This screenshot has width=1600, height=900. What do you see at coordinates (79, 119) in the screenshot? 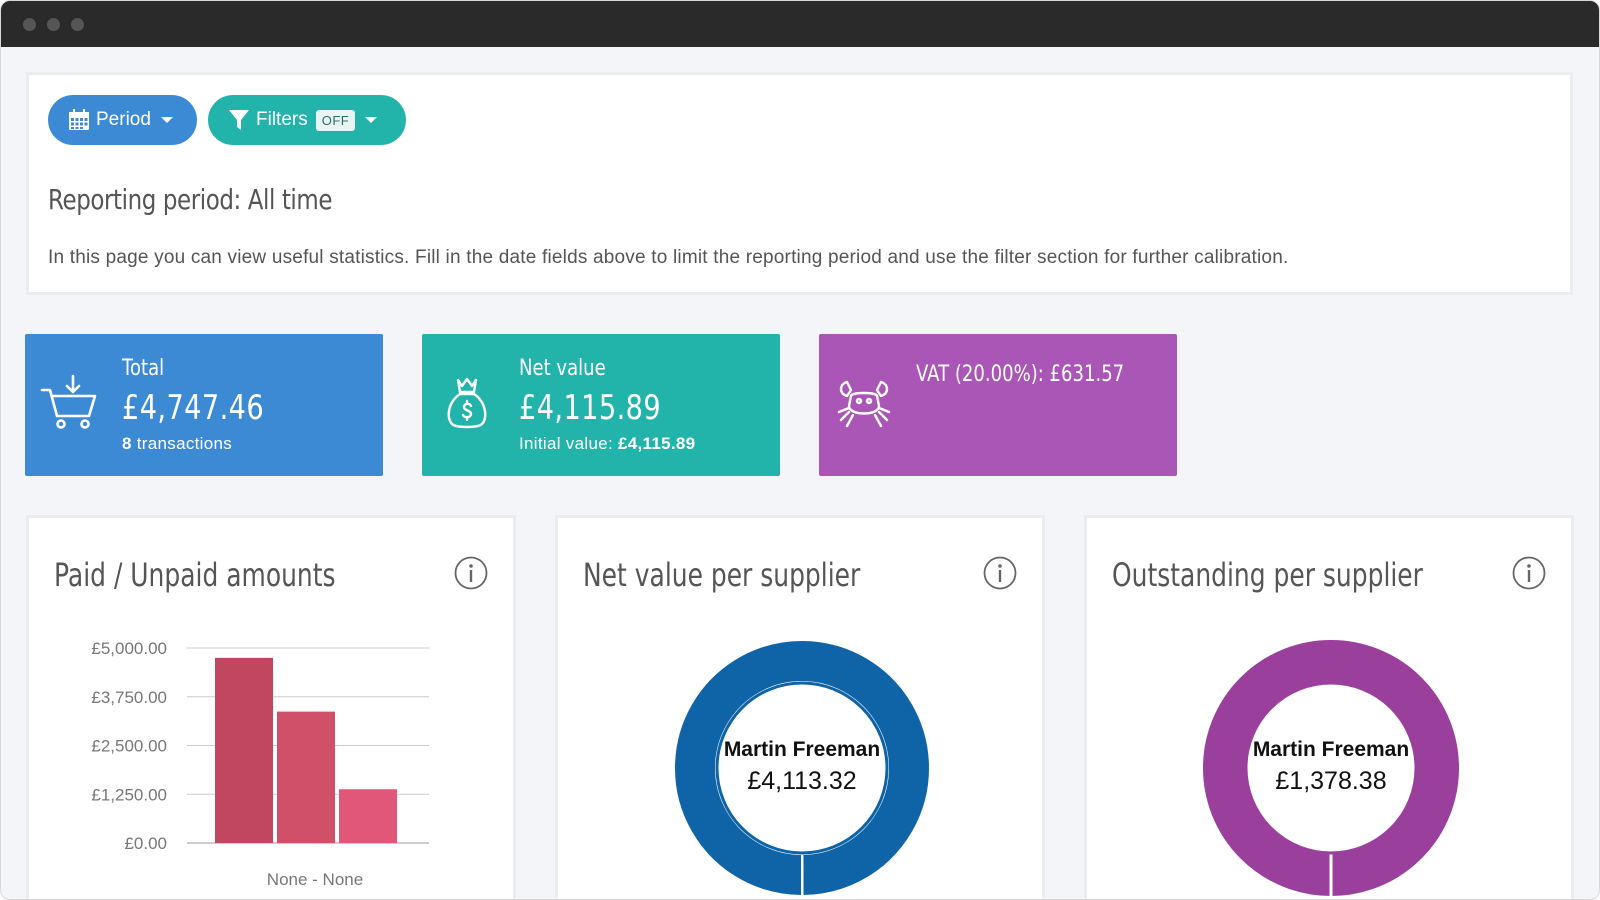
I see `calendar-icon` at bounding box center [79, 119].